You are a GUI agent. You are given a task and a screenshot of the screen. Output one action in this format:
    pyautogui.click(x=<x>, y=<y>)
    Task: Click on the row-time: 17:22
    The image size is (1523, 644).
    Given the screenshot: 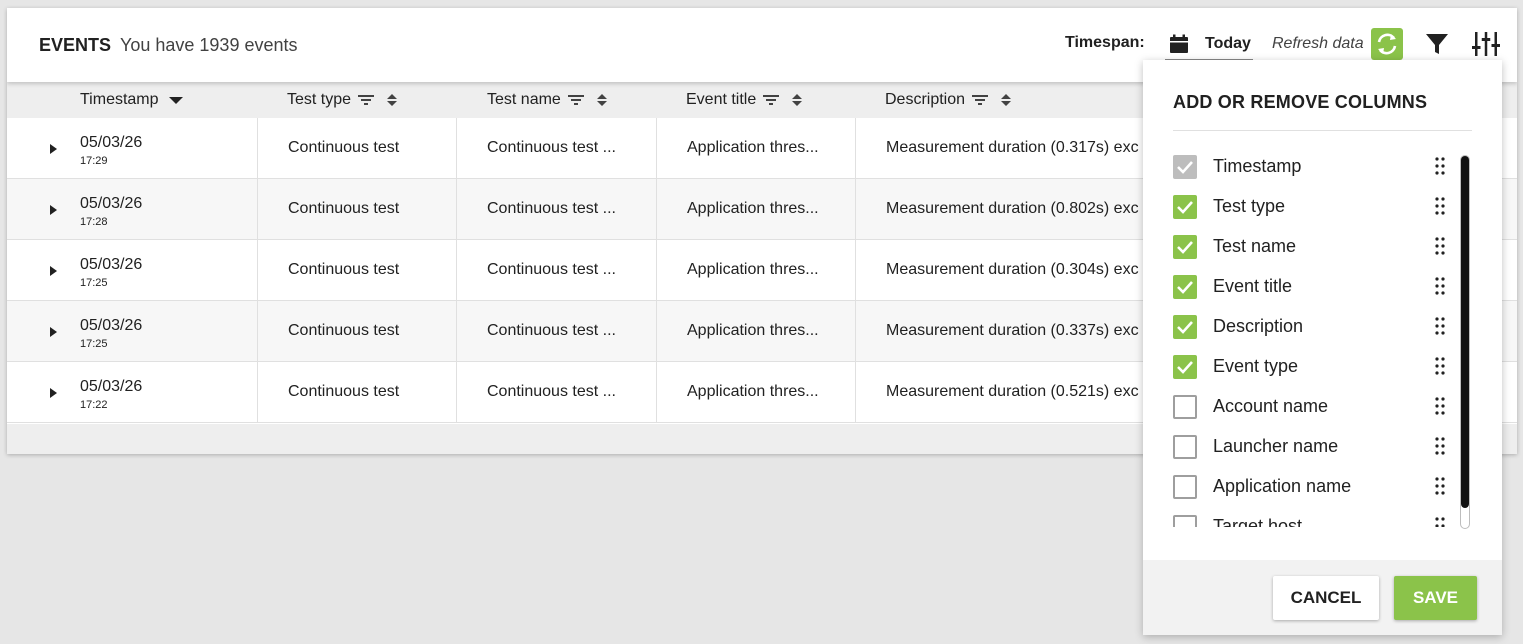 What is the action you would take?
    pyautogui.click(x=94, y=405)
    